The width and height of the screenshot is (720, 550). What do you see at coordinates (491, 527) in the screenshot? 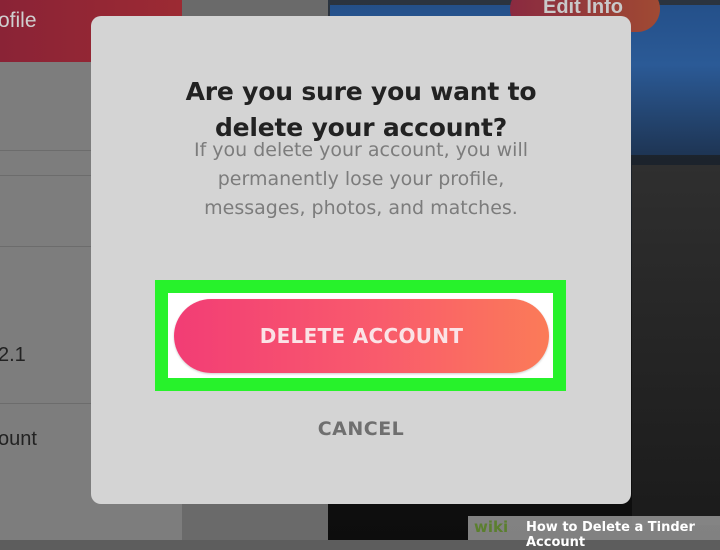
I see `watermark-logo: wiki` at bounding box center [491, 527].